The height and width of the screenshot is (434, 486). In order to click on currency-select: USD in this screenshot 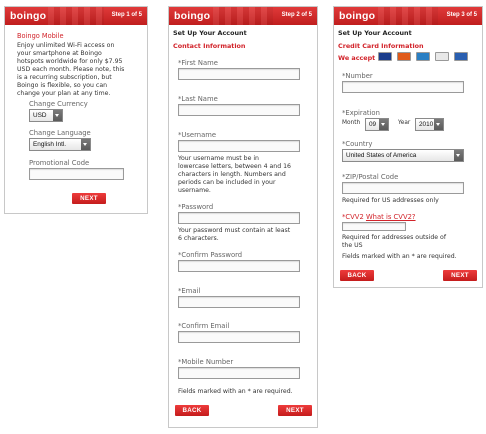, I will do `click(46, 115)`.